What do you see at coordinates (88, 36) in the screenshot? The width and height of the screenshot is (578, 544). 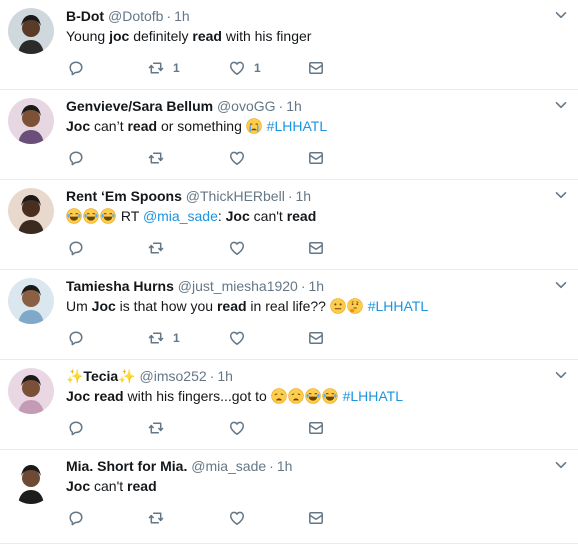 I see `text-segment: Young` at bounding box center [88, 36].